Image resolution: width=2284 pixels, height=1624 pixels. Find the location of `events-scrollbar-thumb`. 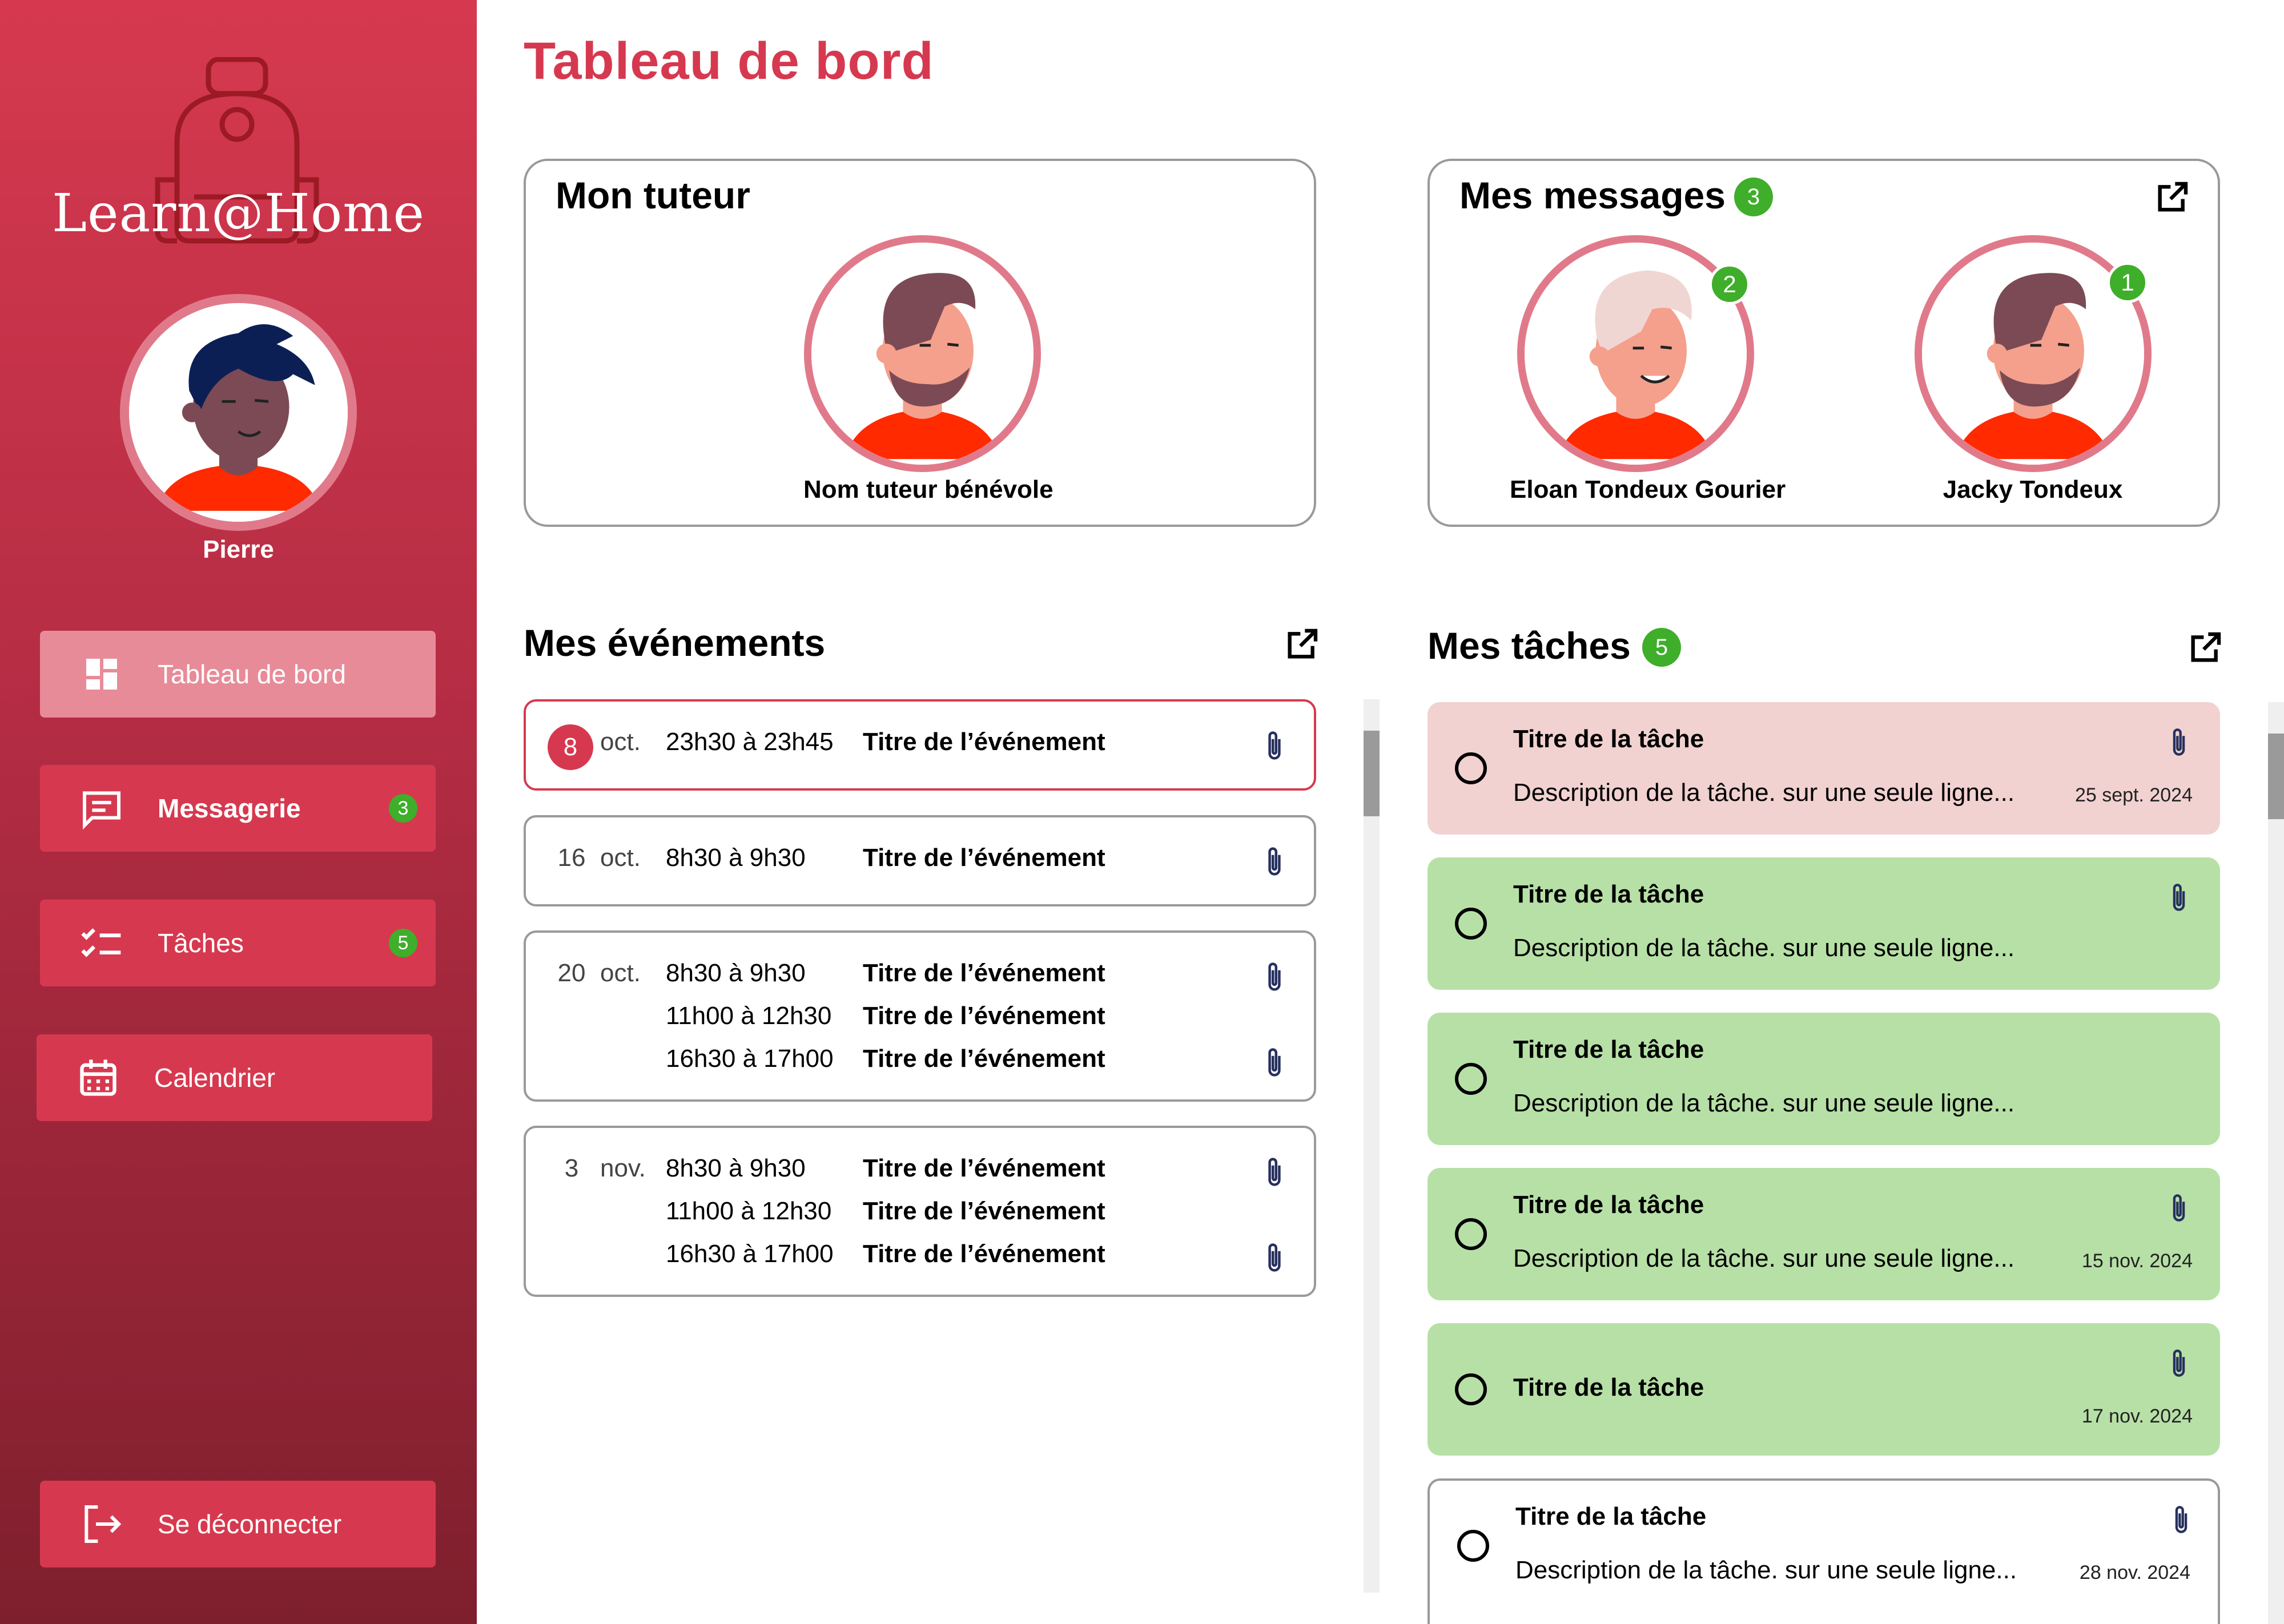

events-scrollbar-thumb is located at coordinates (1372, 774).